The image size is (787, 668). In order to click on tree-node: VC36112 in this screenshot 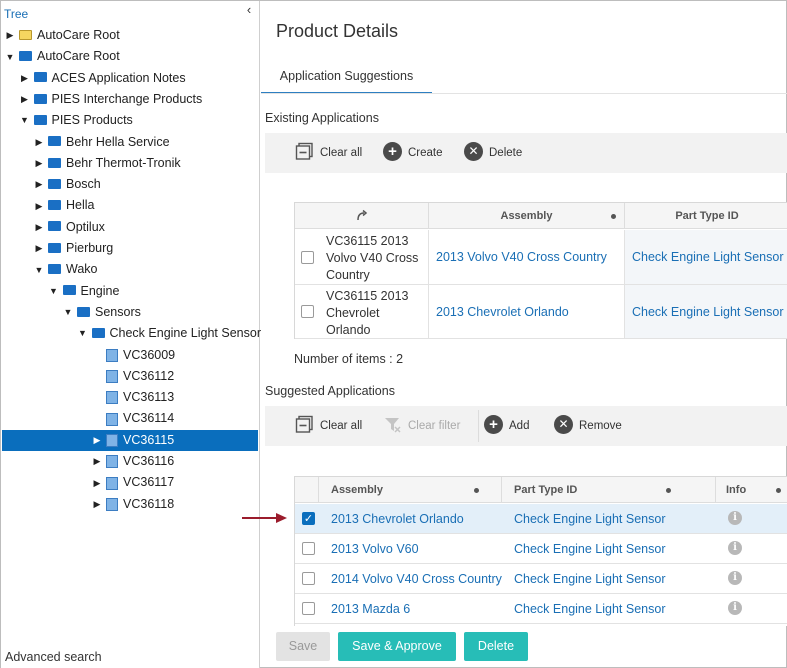, I will do `click(133, 376)`.